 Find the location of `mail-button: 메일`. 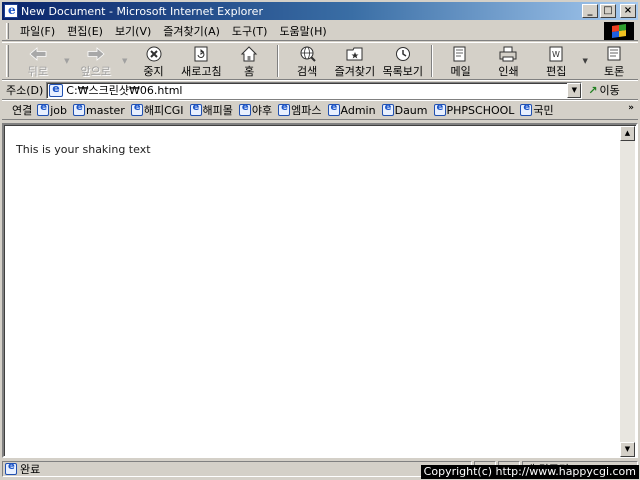

mail-button: 메일 is located at coordinates (461, 61).